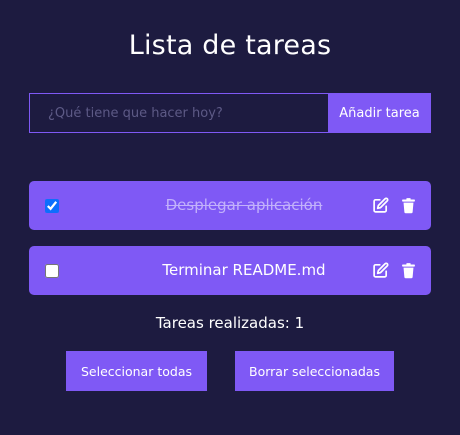 This screenshot has width=460, height=435. I want to click on new-task-input, so click(178, 113).